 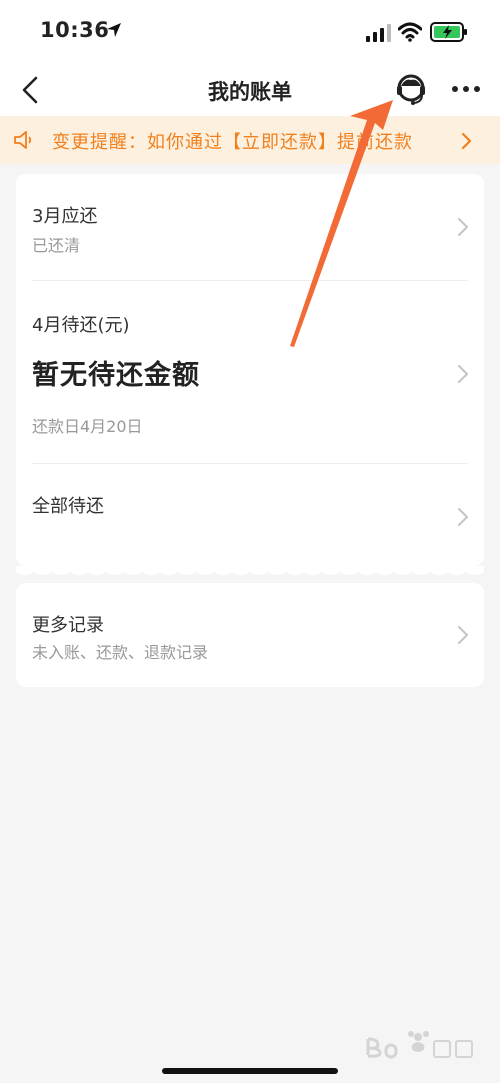 I want to click on home-indicator, so click(x=250, y=1071).